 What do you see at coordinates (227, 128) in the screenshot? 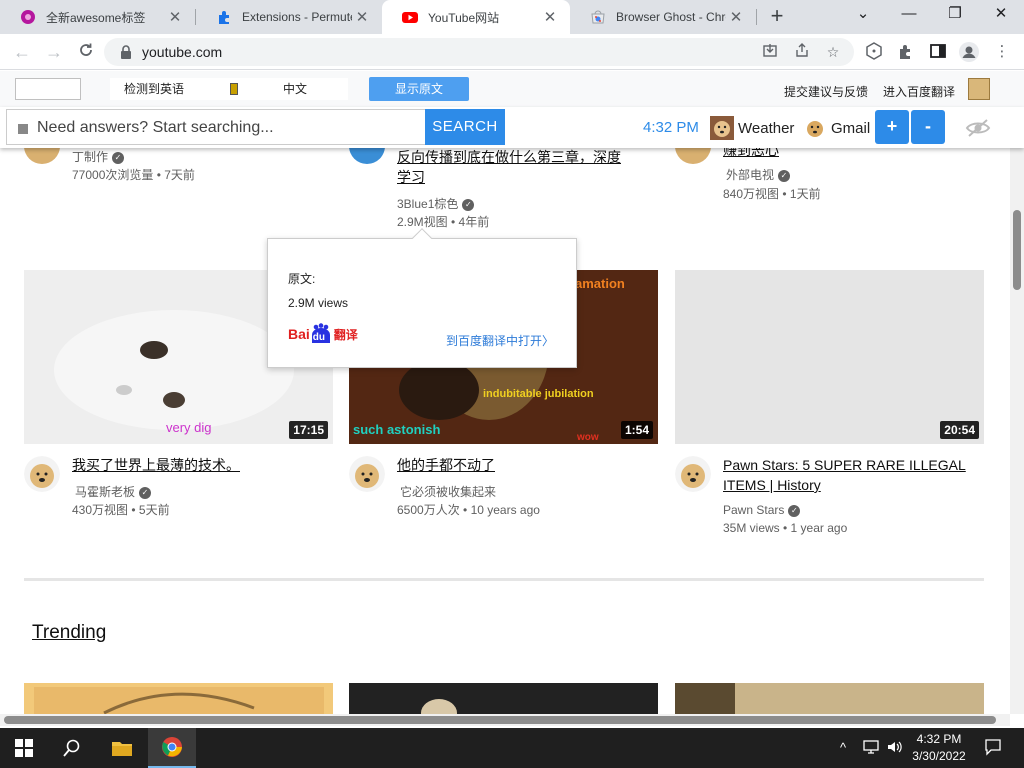
I see `search-input` at bounding box center [227, 128].